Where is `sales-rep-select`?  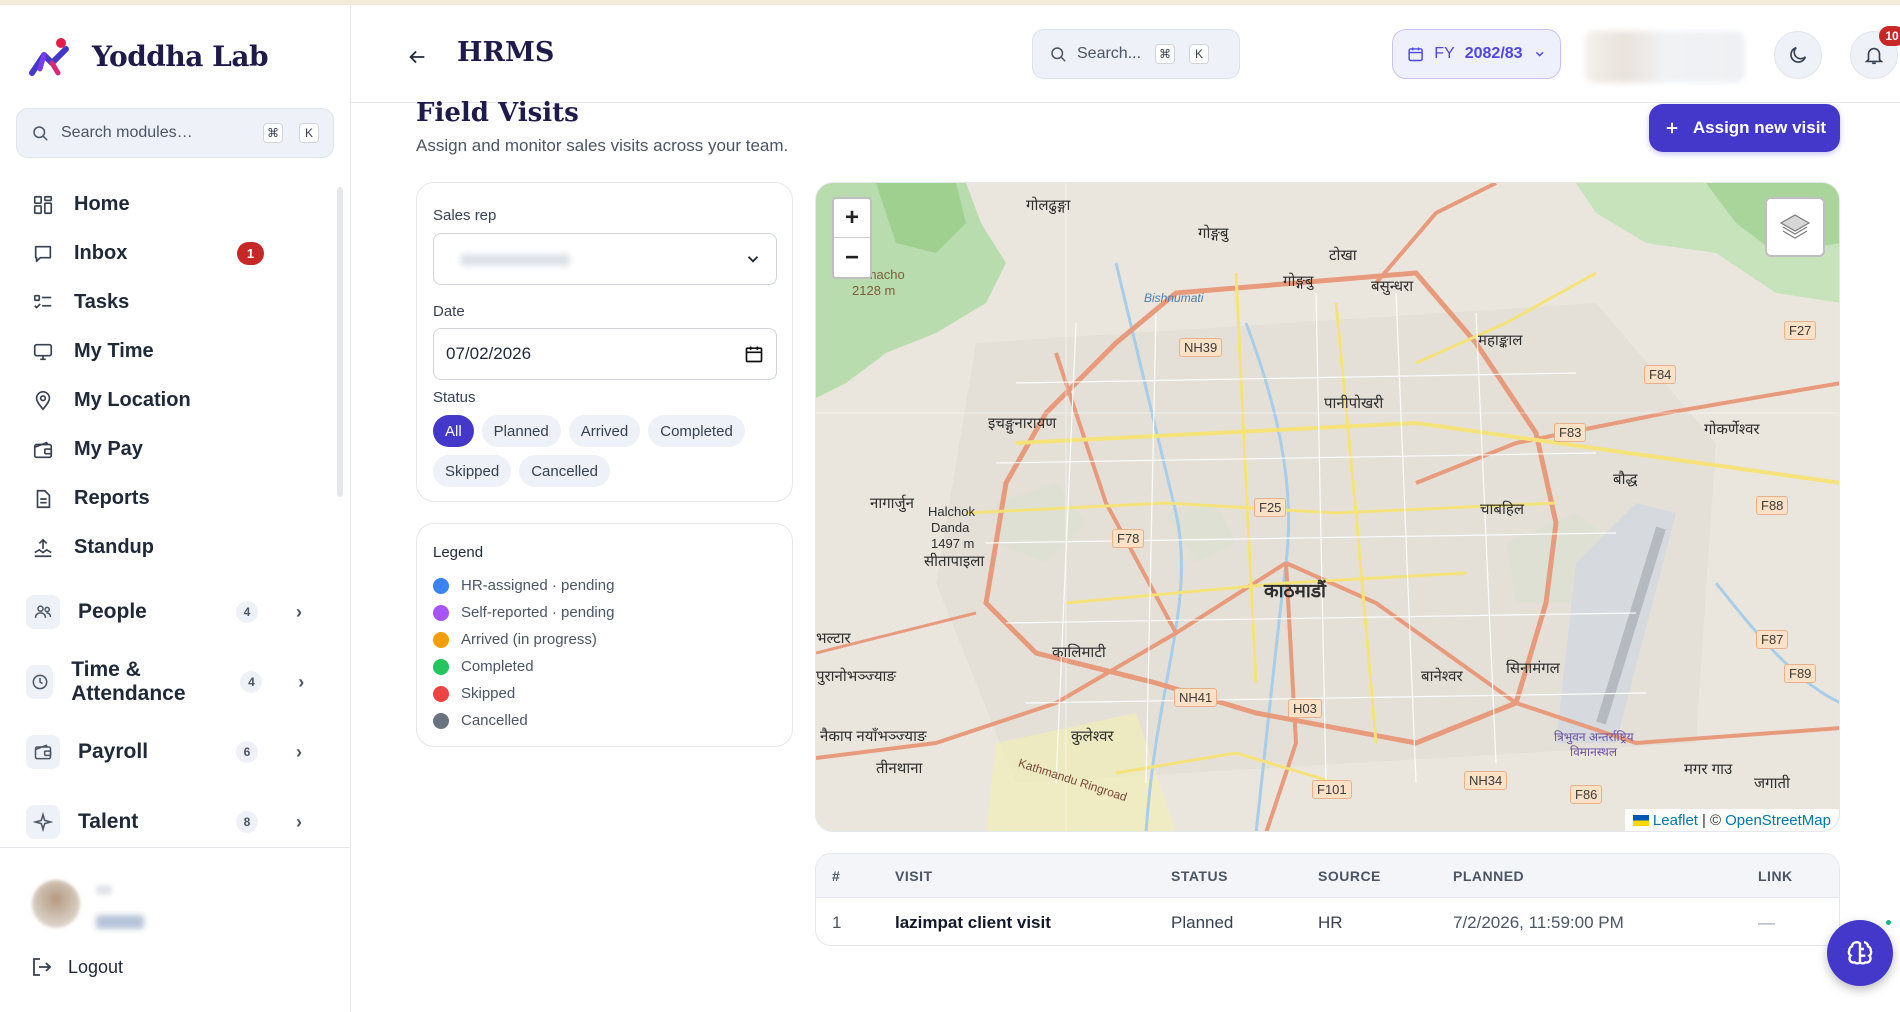
sales-rep-select is located at coordinates (605, 259).